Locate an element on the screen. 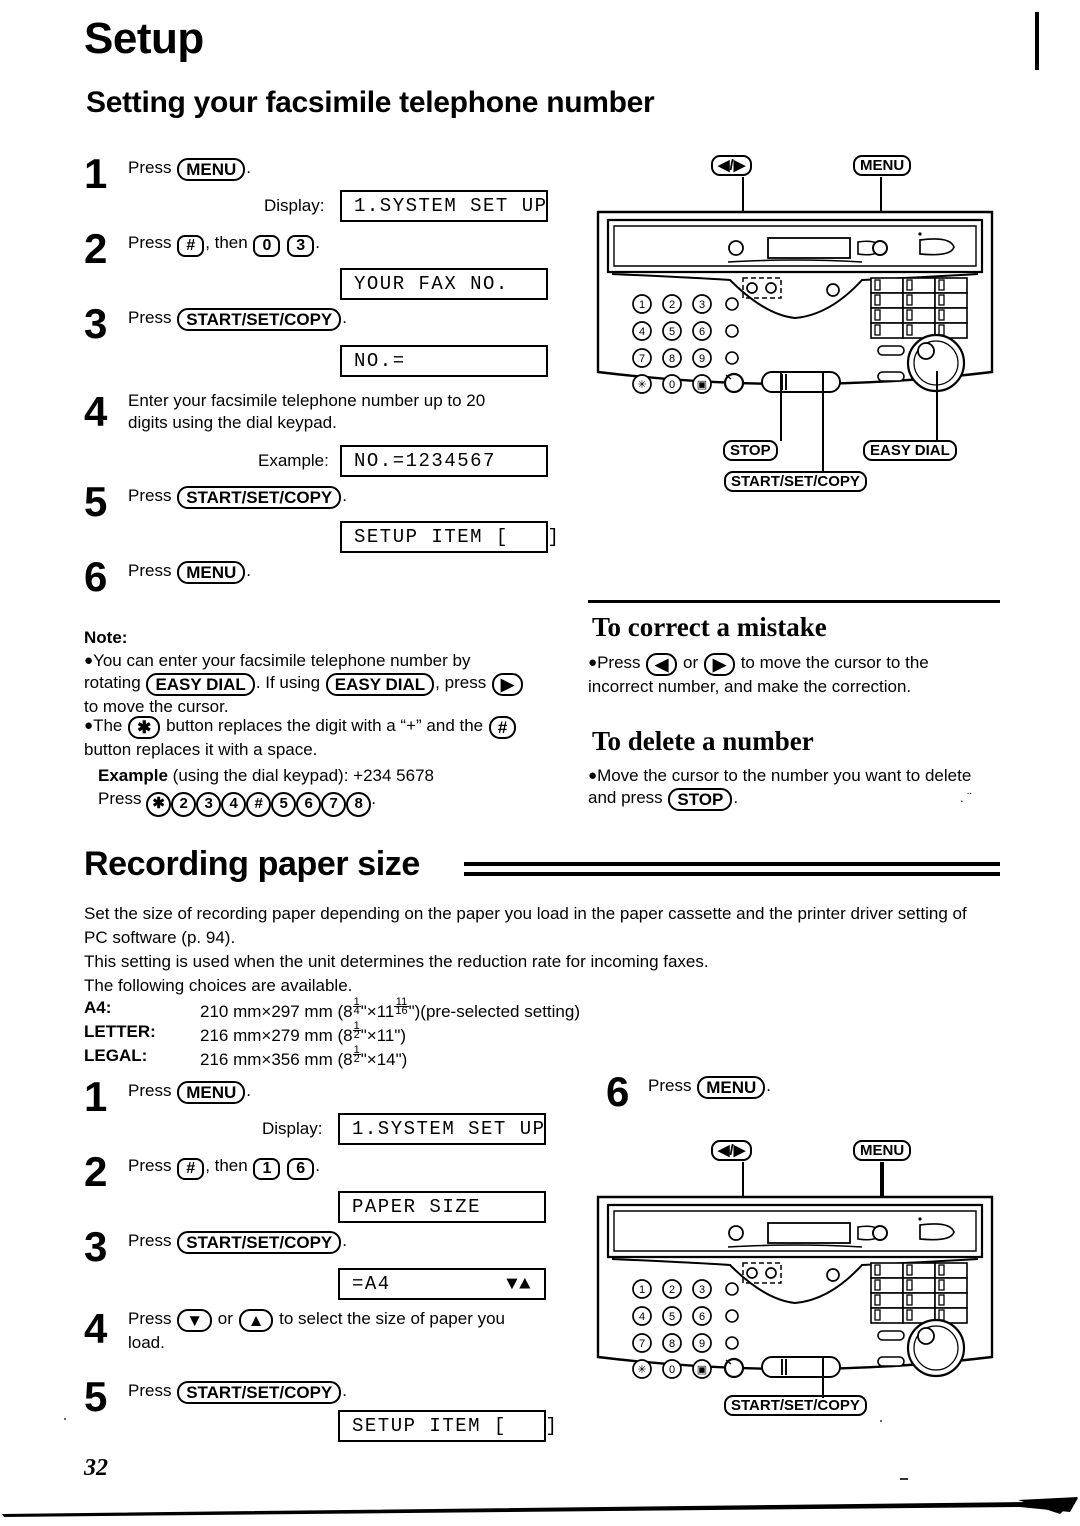 The width and height of the screenshot is (1080, 1526). step-number: 5 is located at coordinates (96, 501).